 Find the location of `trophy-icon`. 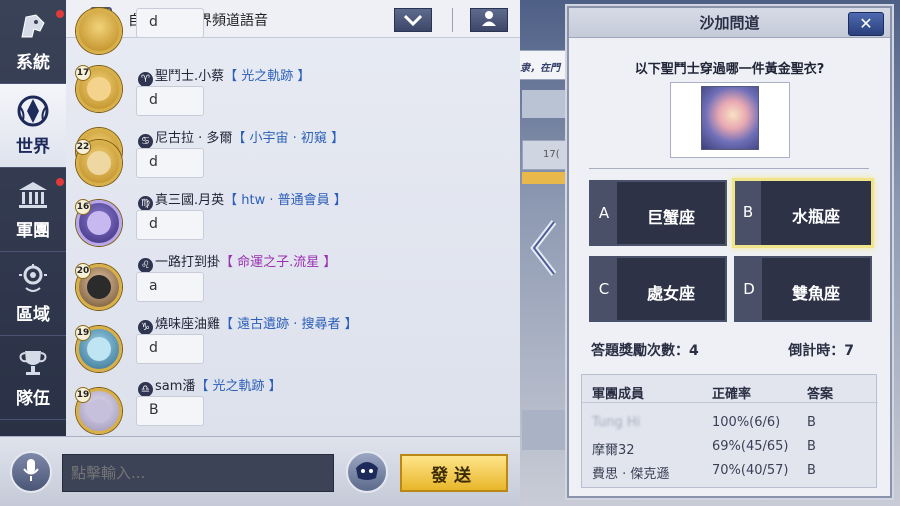

trophy-icon is located at coordinates (33, 363).